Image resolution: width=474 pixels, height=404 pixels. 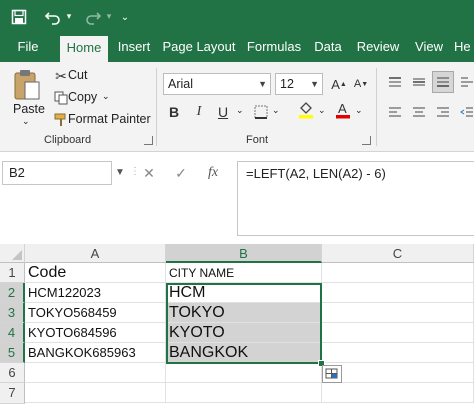 What do you see at coordinates (276, 110) in the screenshot?
I see `borders-dropdown-icon: ⌄` at bounding box center [276, 110].